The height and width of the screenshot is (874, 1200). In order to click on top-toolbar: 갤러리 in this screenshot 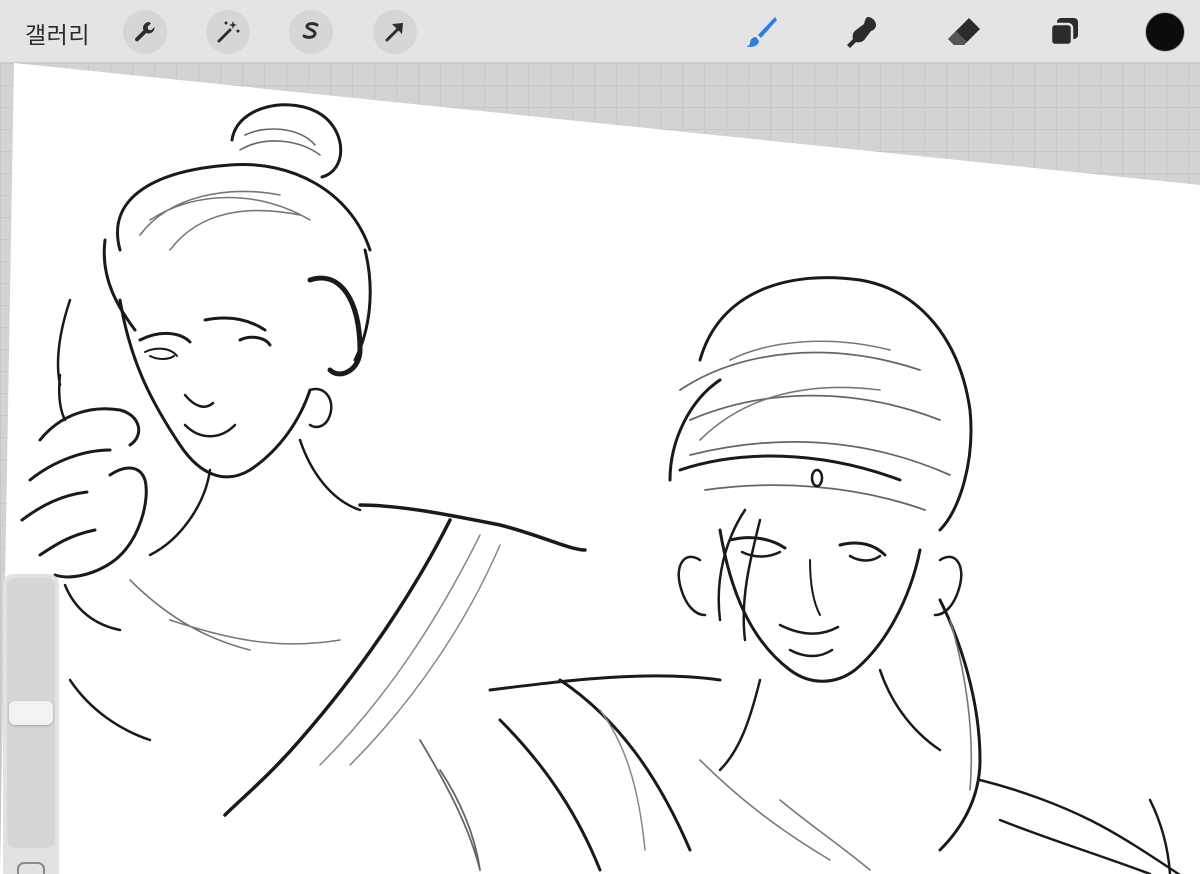, I will do `click(600, 31)`.